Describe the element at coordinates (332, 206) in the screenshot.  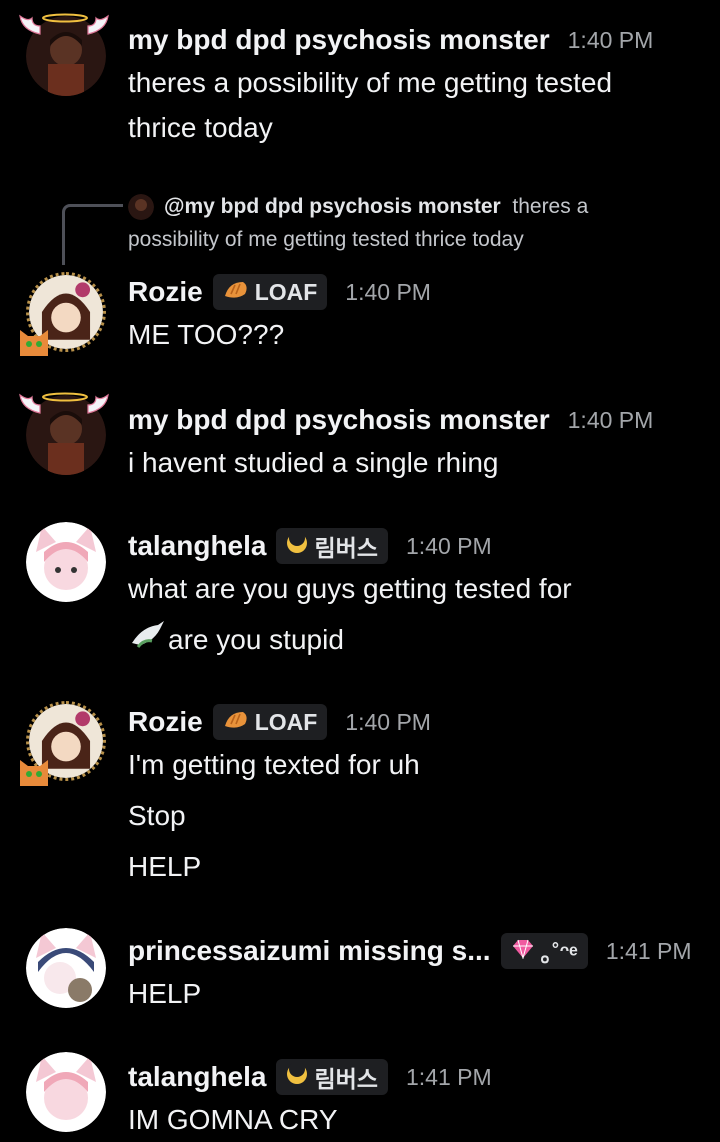
I see `reply-mention: @my bpd dpd psychosis monster` at that location.